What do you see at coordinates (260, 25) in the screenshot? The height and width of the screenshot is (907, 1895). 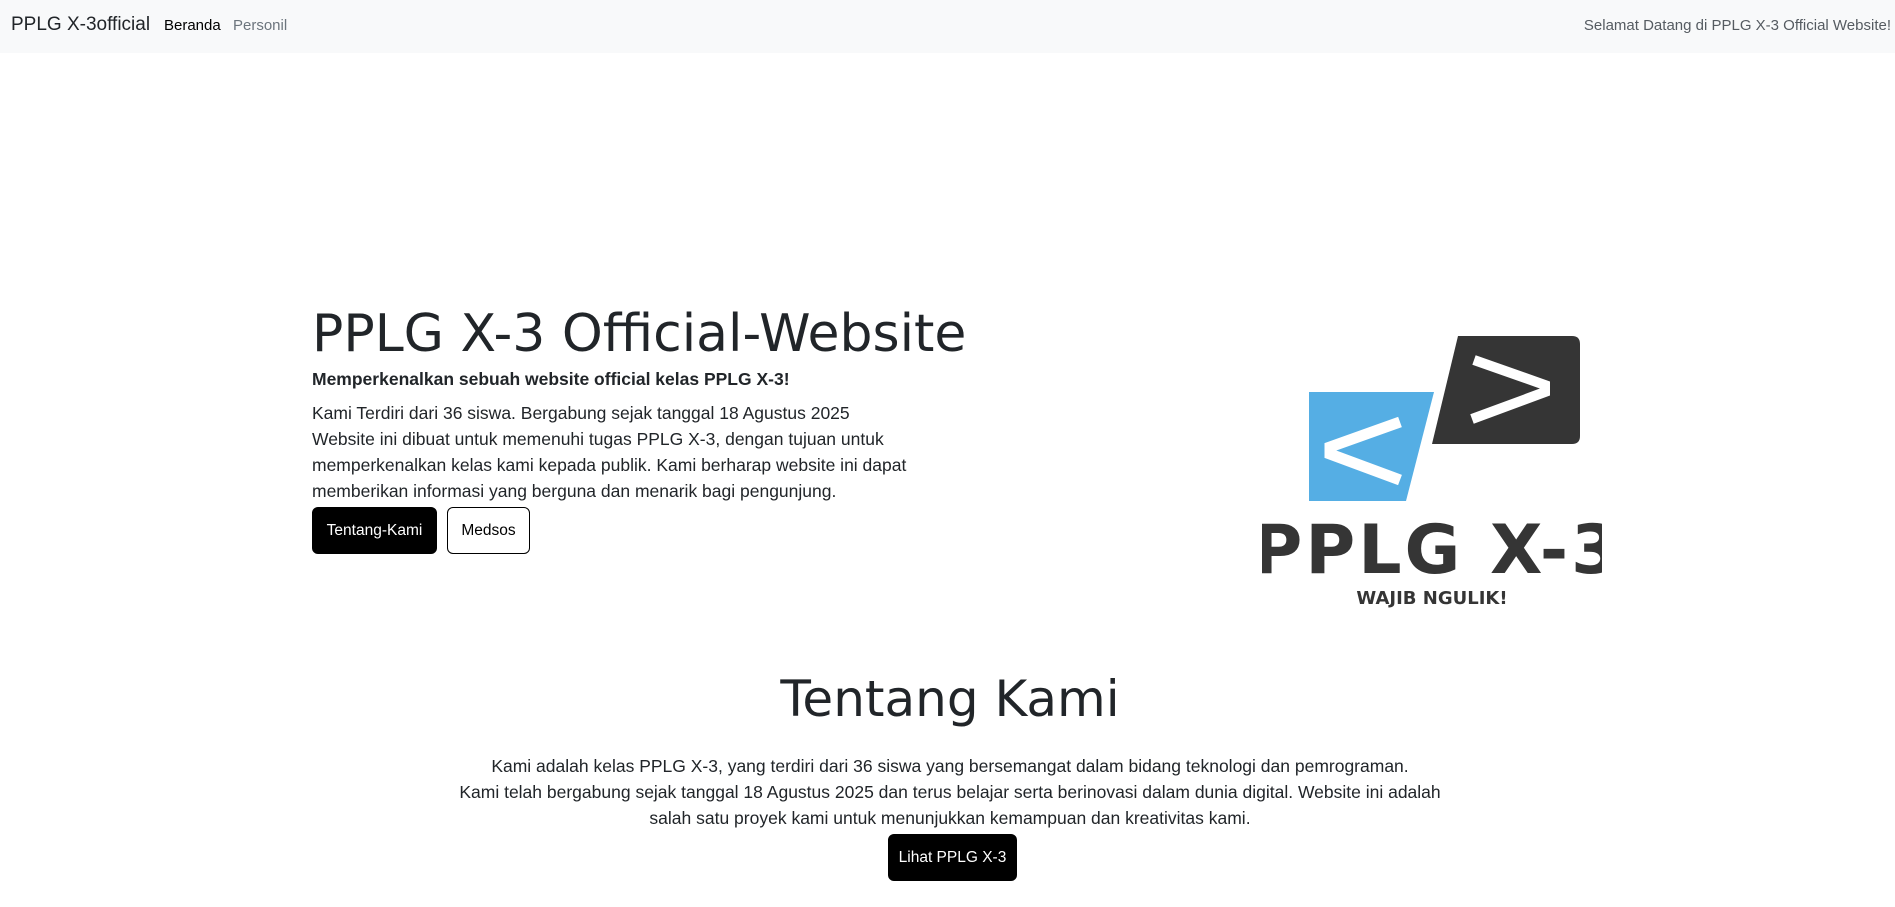 I see `nav-link-personil: Personil` at bounding box center [260, 25].